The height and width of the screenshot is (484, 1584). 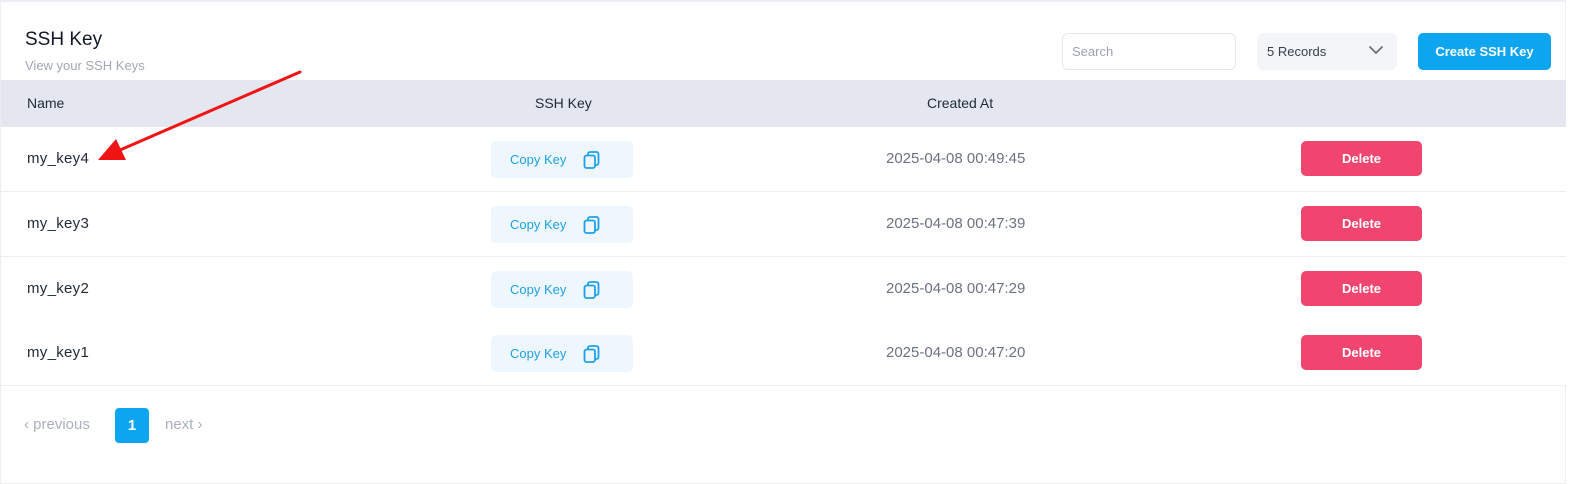 I want to click on page-title: SSH Key, so click(x=64, y=39).